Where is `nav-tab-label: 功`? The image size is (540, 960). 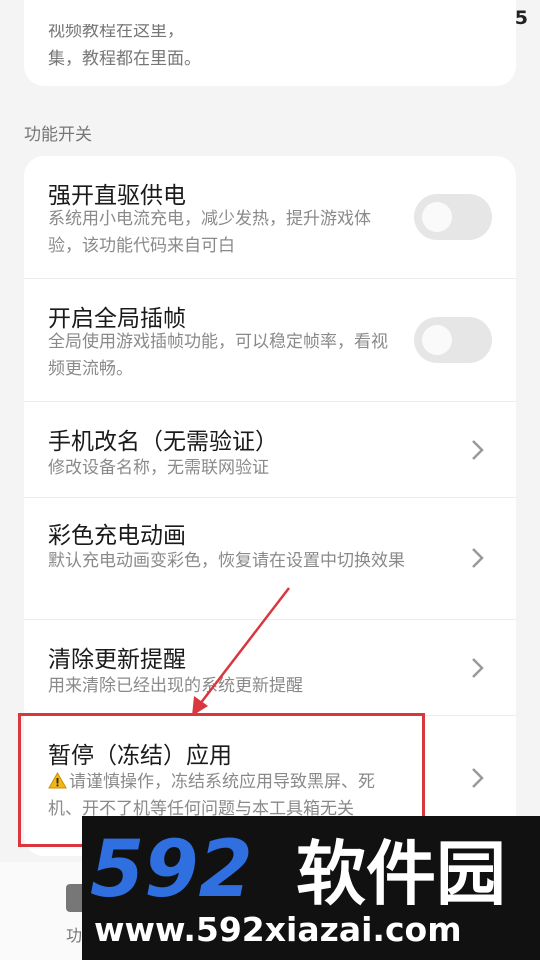
nav-tab-label: 功 is located at coordinates (74, 934).